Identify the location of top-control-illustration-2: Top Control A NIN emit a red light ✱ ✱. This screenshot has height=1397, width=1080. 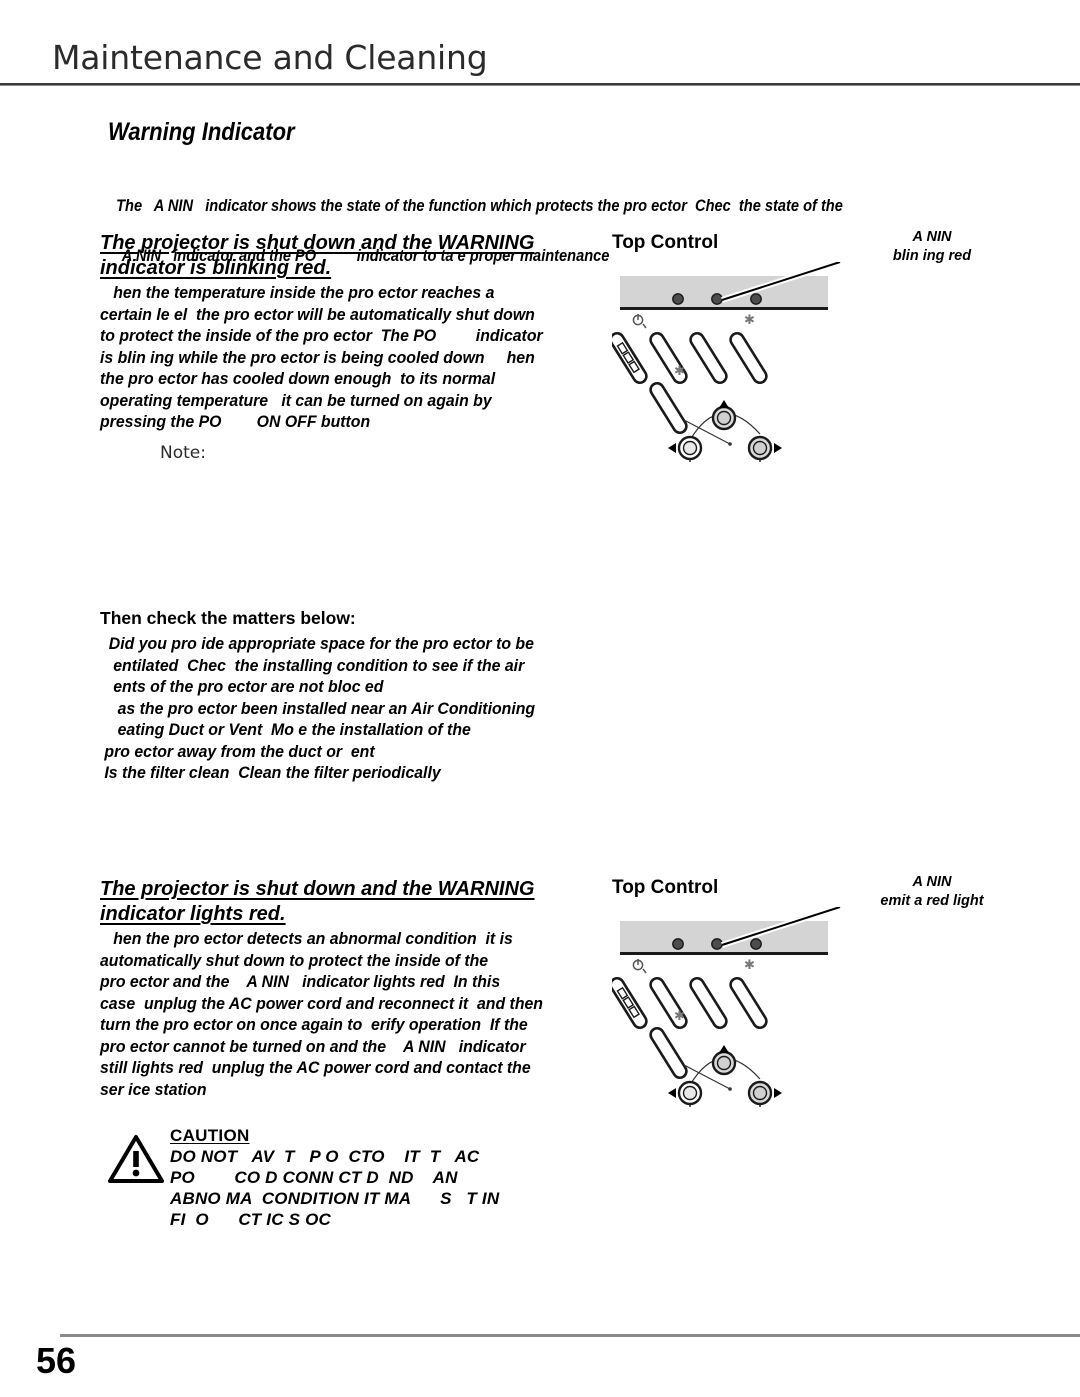
(798, 990).